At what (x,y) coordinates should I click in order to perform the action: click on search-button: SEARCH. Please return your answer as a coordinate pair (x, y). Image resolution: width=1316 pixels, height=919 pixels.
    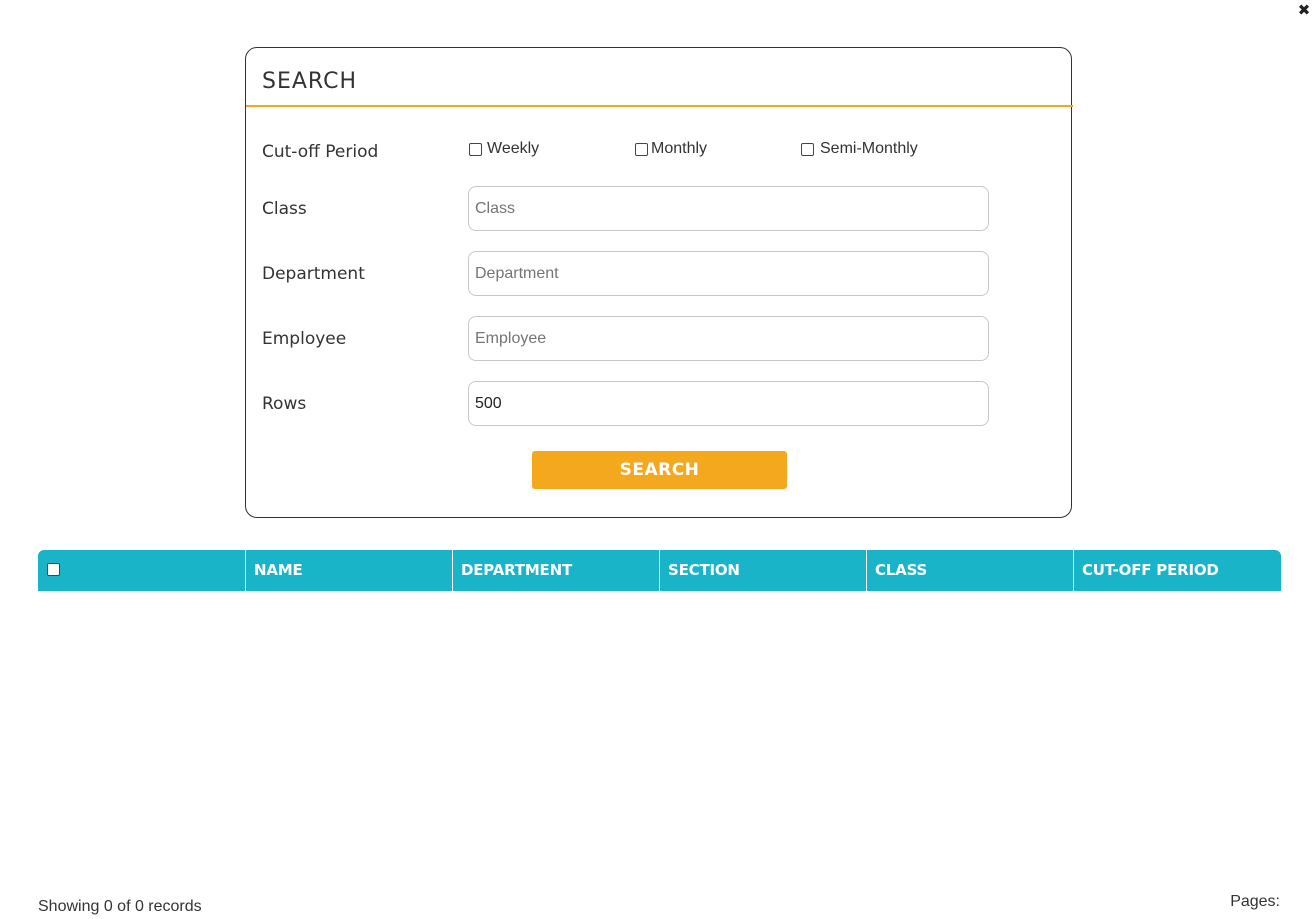
    Looking at the image, I should click on (659, 470).